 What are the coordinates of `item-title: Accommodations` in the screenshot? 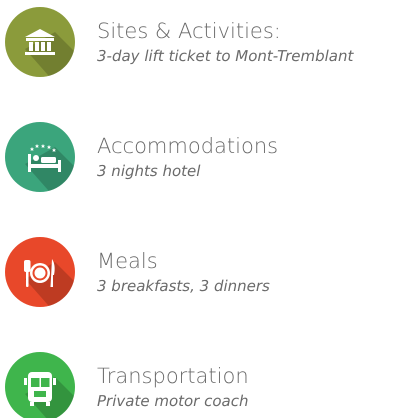 It's located at (187, 146).